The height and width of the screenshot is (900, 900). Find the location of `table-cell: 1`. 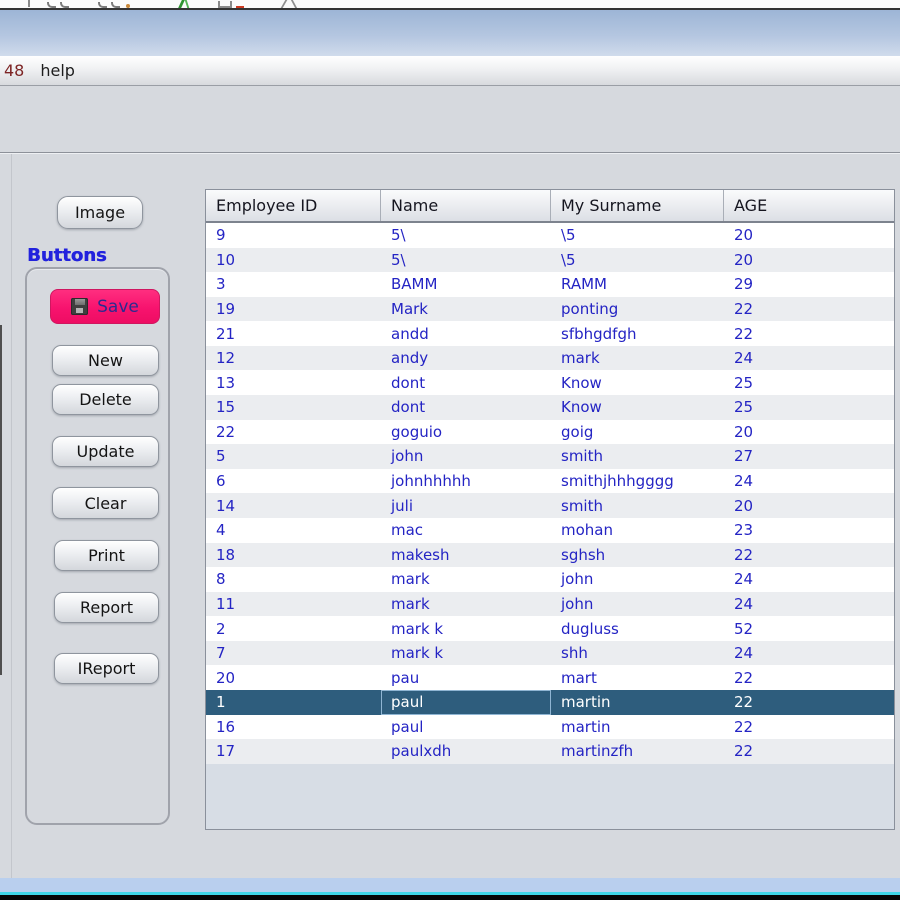

table-cell: 1 is located at coordinates (293, 702).